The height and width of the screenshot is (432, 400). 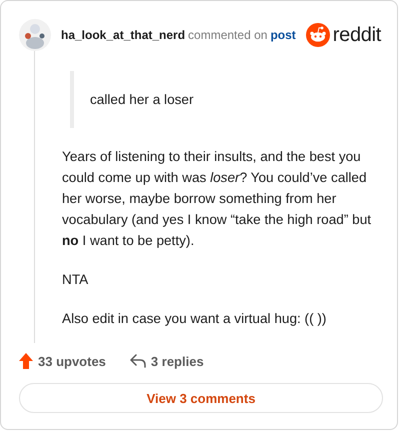 I want to click on quote-text: called her a loser, so click(x=142, y=100).